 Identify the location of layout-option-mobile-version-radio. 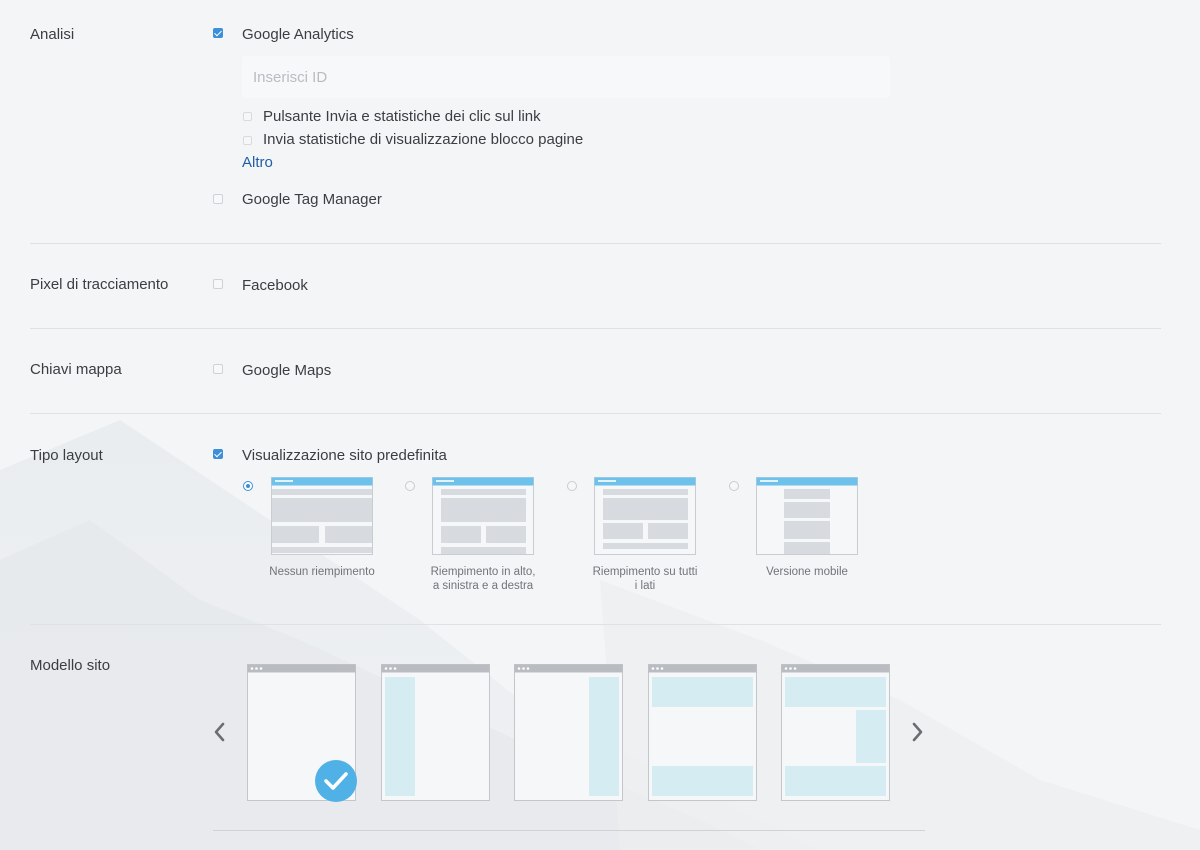
(734, 486).